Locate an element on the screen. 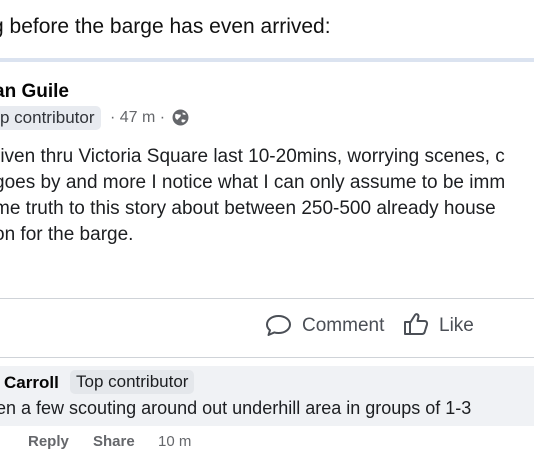 Image resolution: width=534 pixels, height=462 pixels. comment-timestamp: 10 m is located at coordinates (174, 441).